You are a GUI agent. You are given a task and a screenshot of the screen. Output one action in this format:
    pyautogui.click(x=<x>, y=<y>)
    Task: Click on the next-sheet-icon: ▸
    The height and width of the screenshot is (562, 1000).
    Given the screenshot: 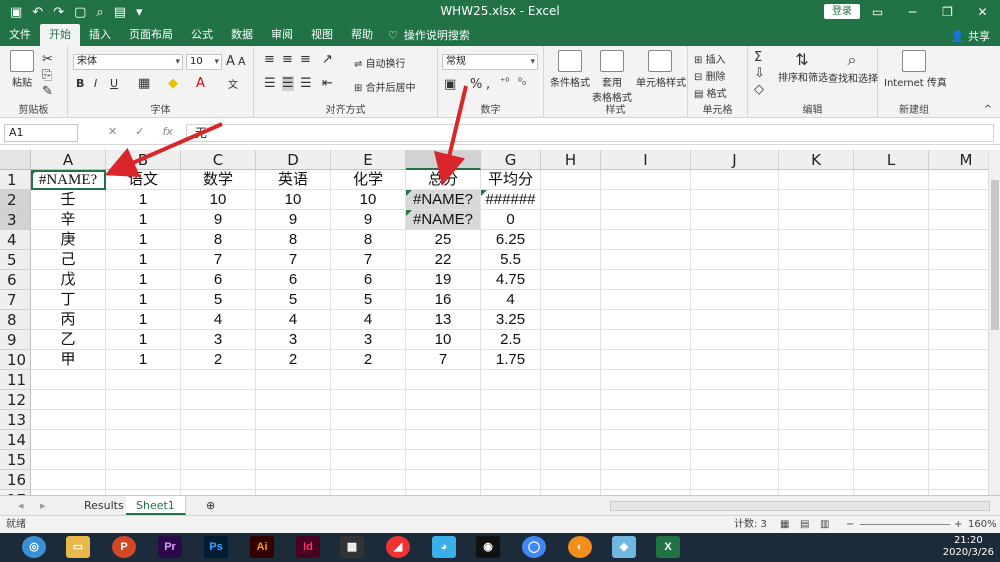 What is the action you would take?
    pyautogui.click(x=43, y=505)
    